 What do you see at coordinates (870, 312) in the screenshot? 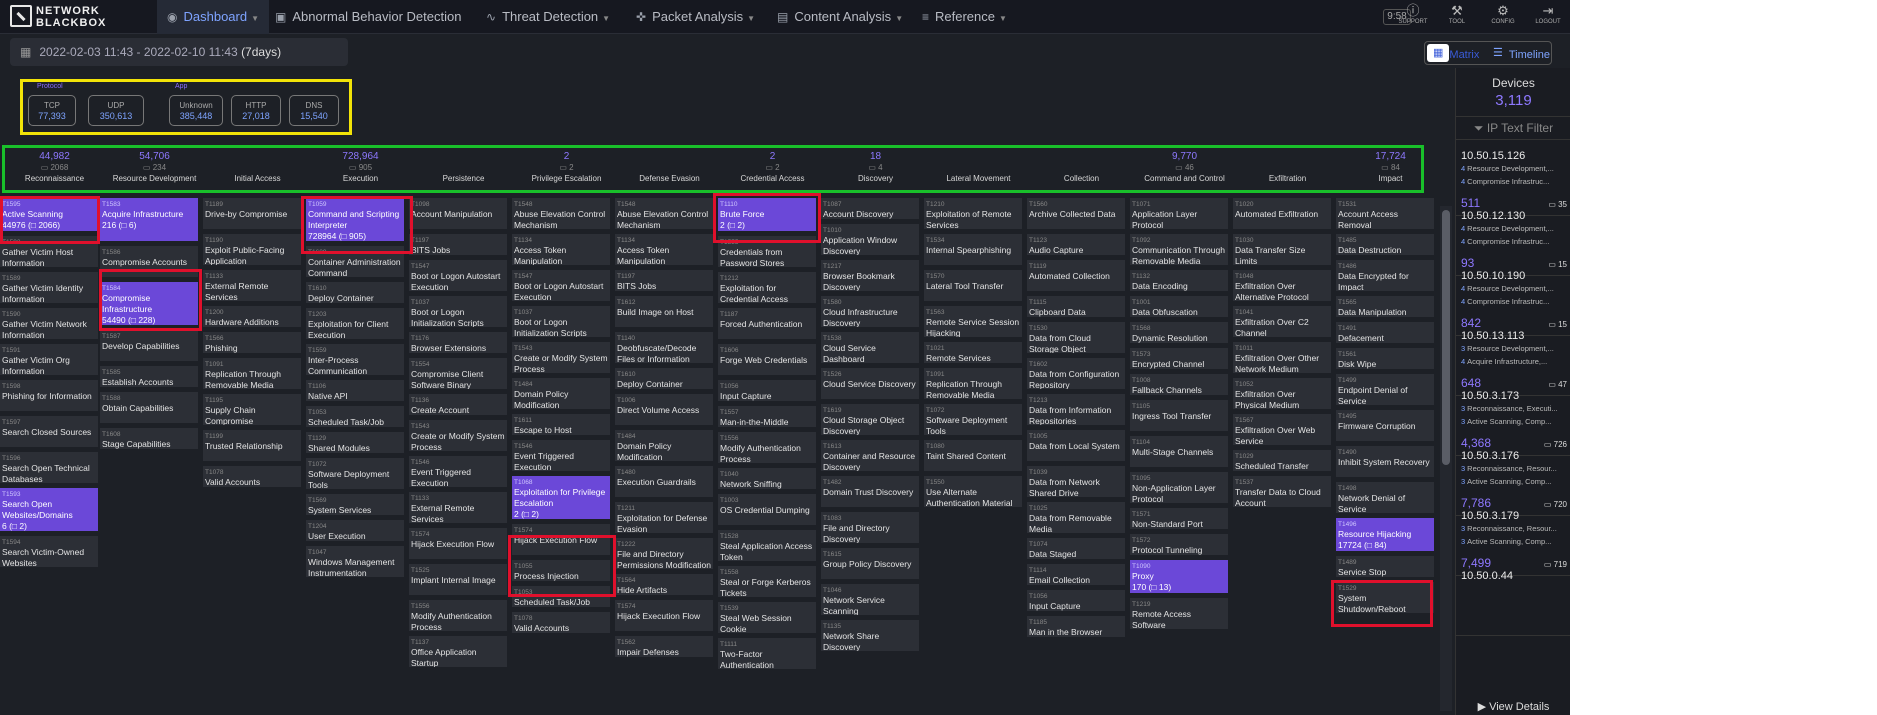
I see `technique-cell: T1580 Cloud Infrastructure Discovery` at bounding box center [870, 312].